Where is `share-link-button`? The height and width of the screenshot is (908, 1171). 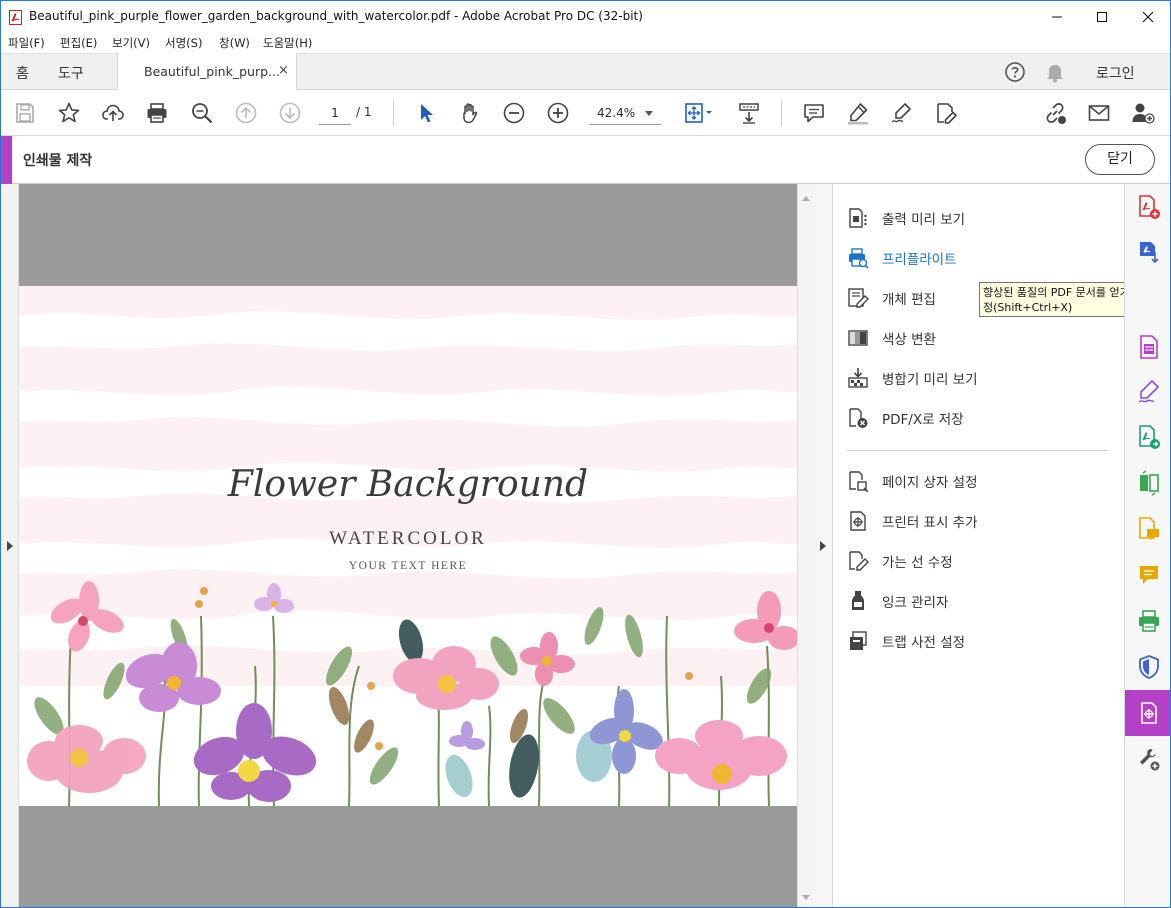
share-link-button is located at coordinates (1055, 113).